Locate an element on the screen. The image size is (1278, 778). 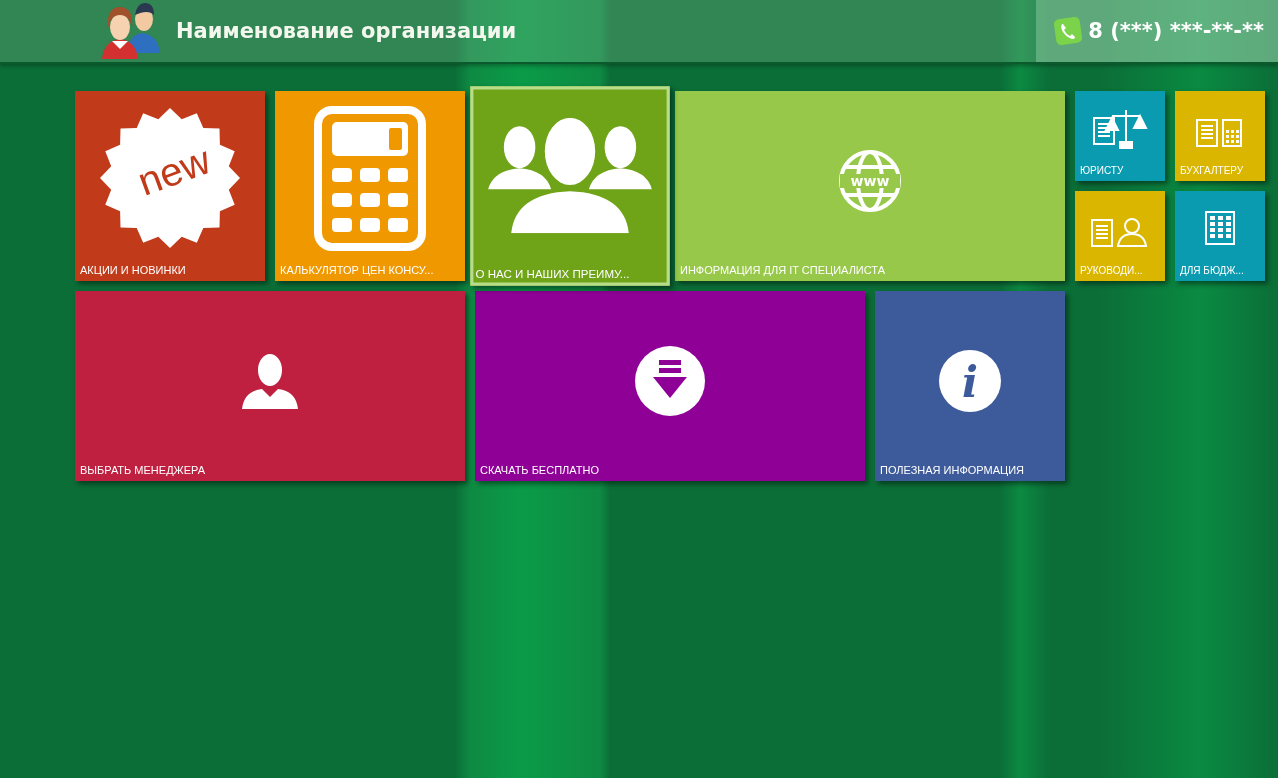
phone-icon is located at coordinates (1068, 31).